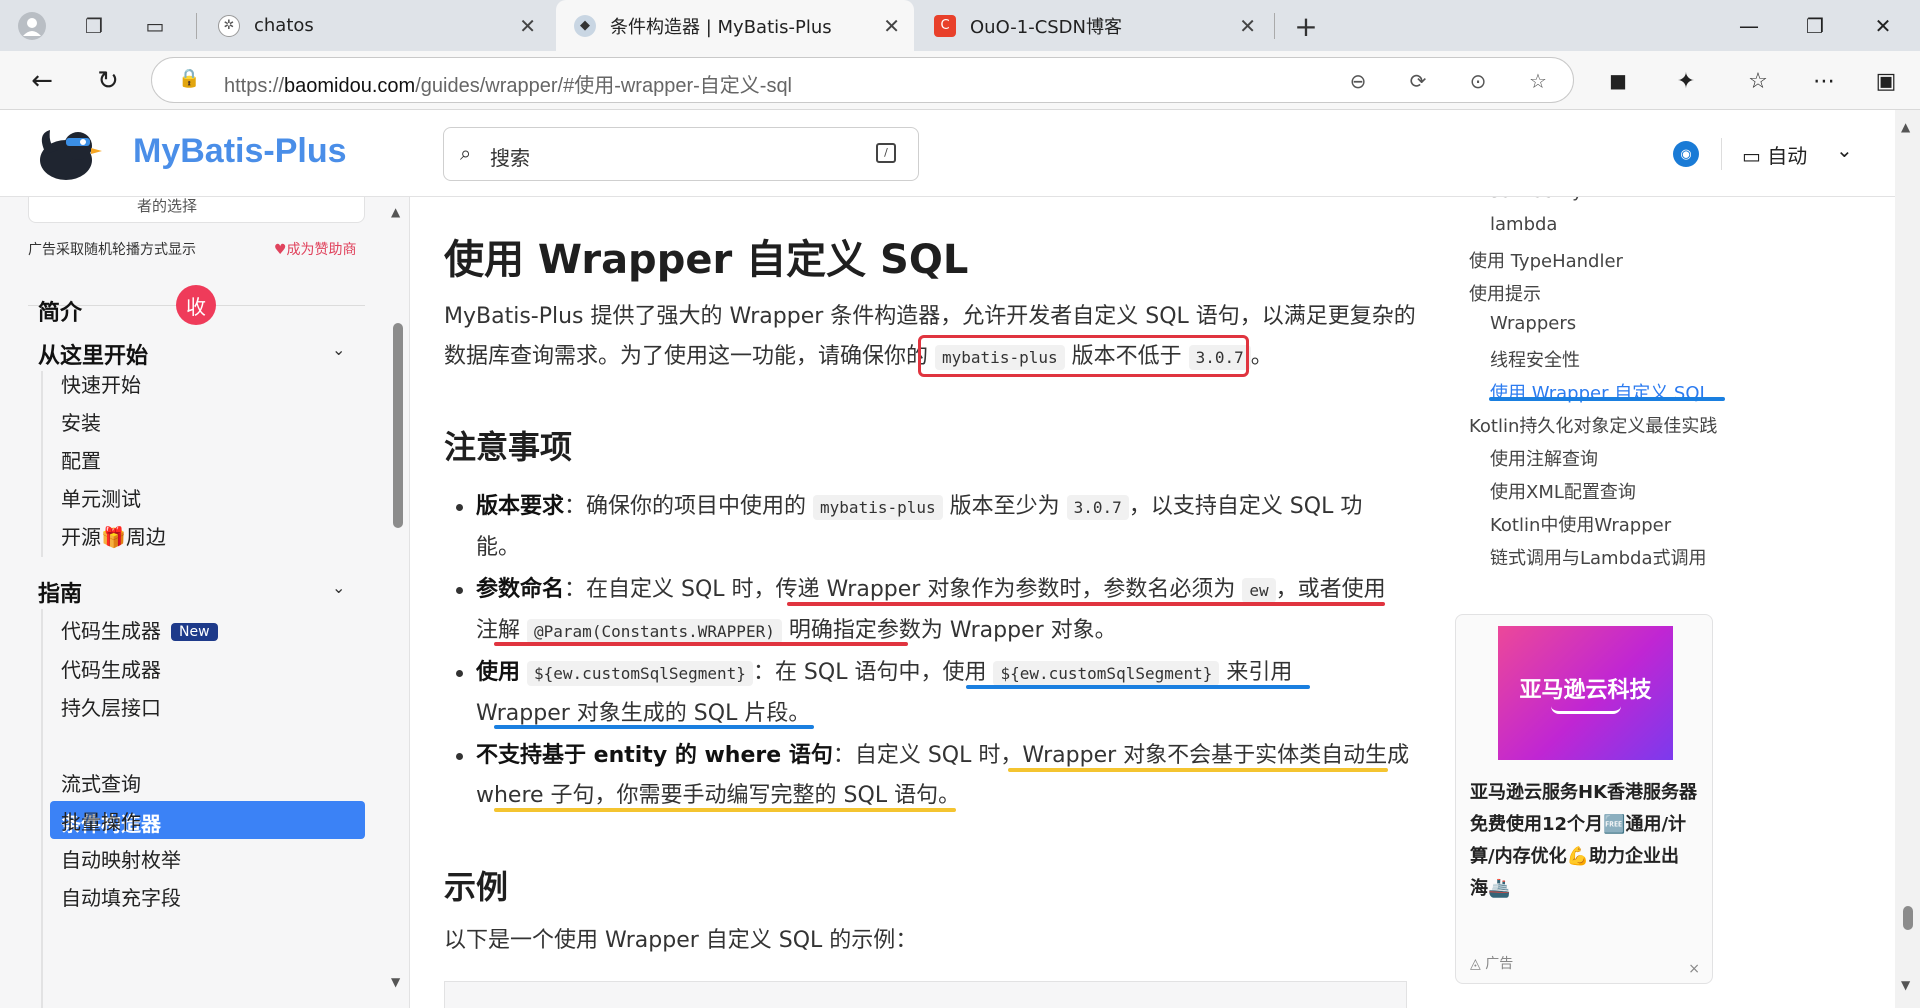 The width and height of the screenshot is (1920, 1008). What do you see at coordinates (1593, 425) in the screenshot?
I see `outline-item: Kotlin持久化对象定义最佳实践` at bounding box center [1593, 425].